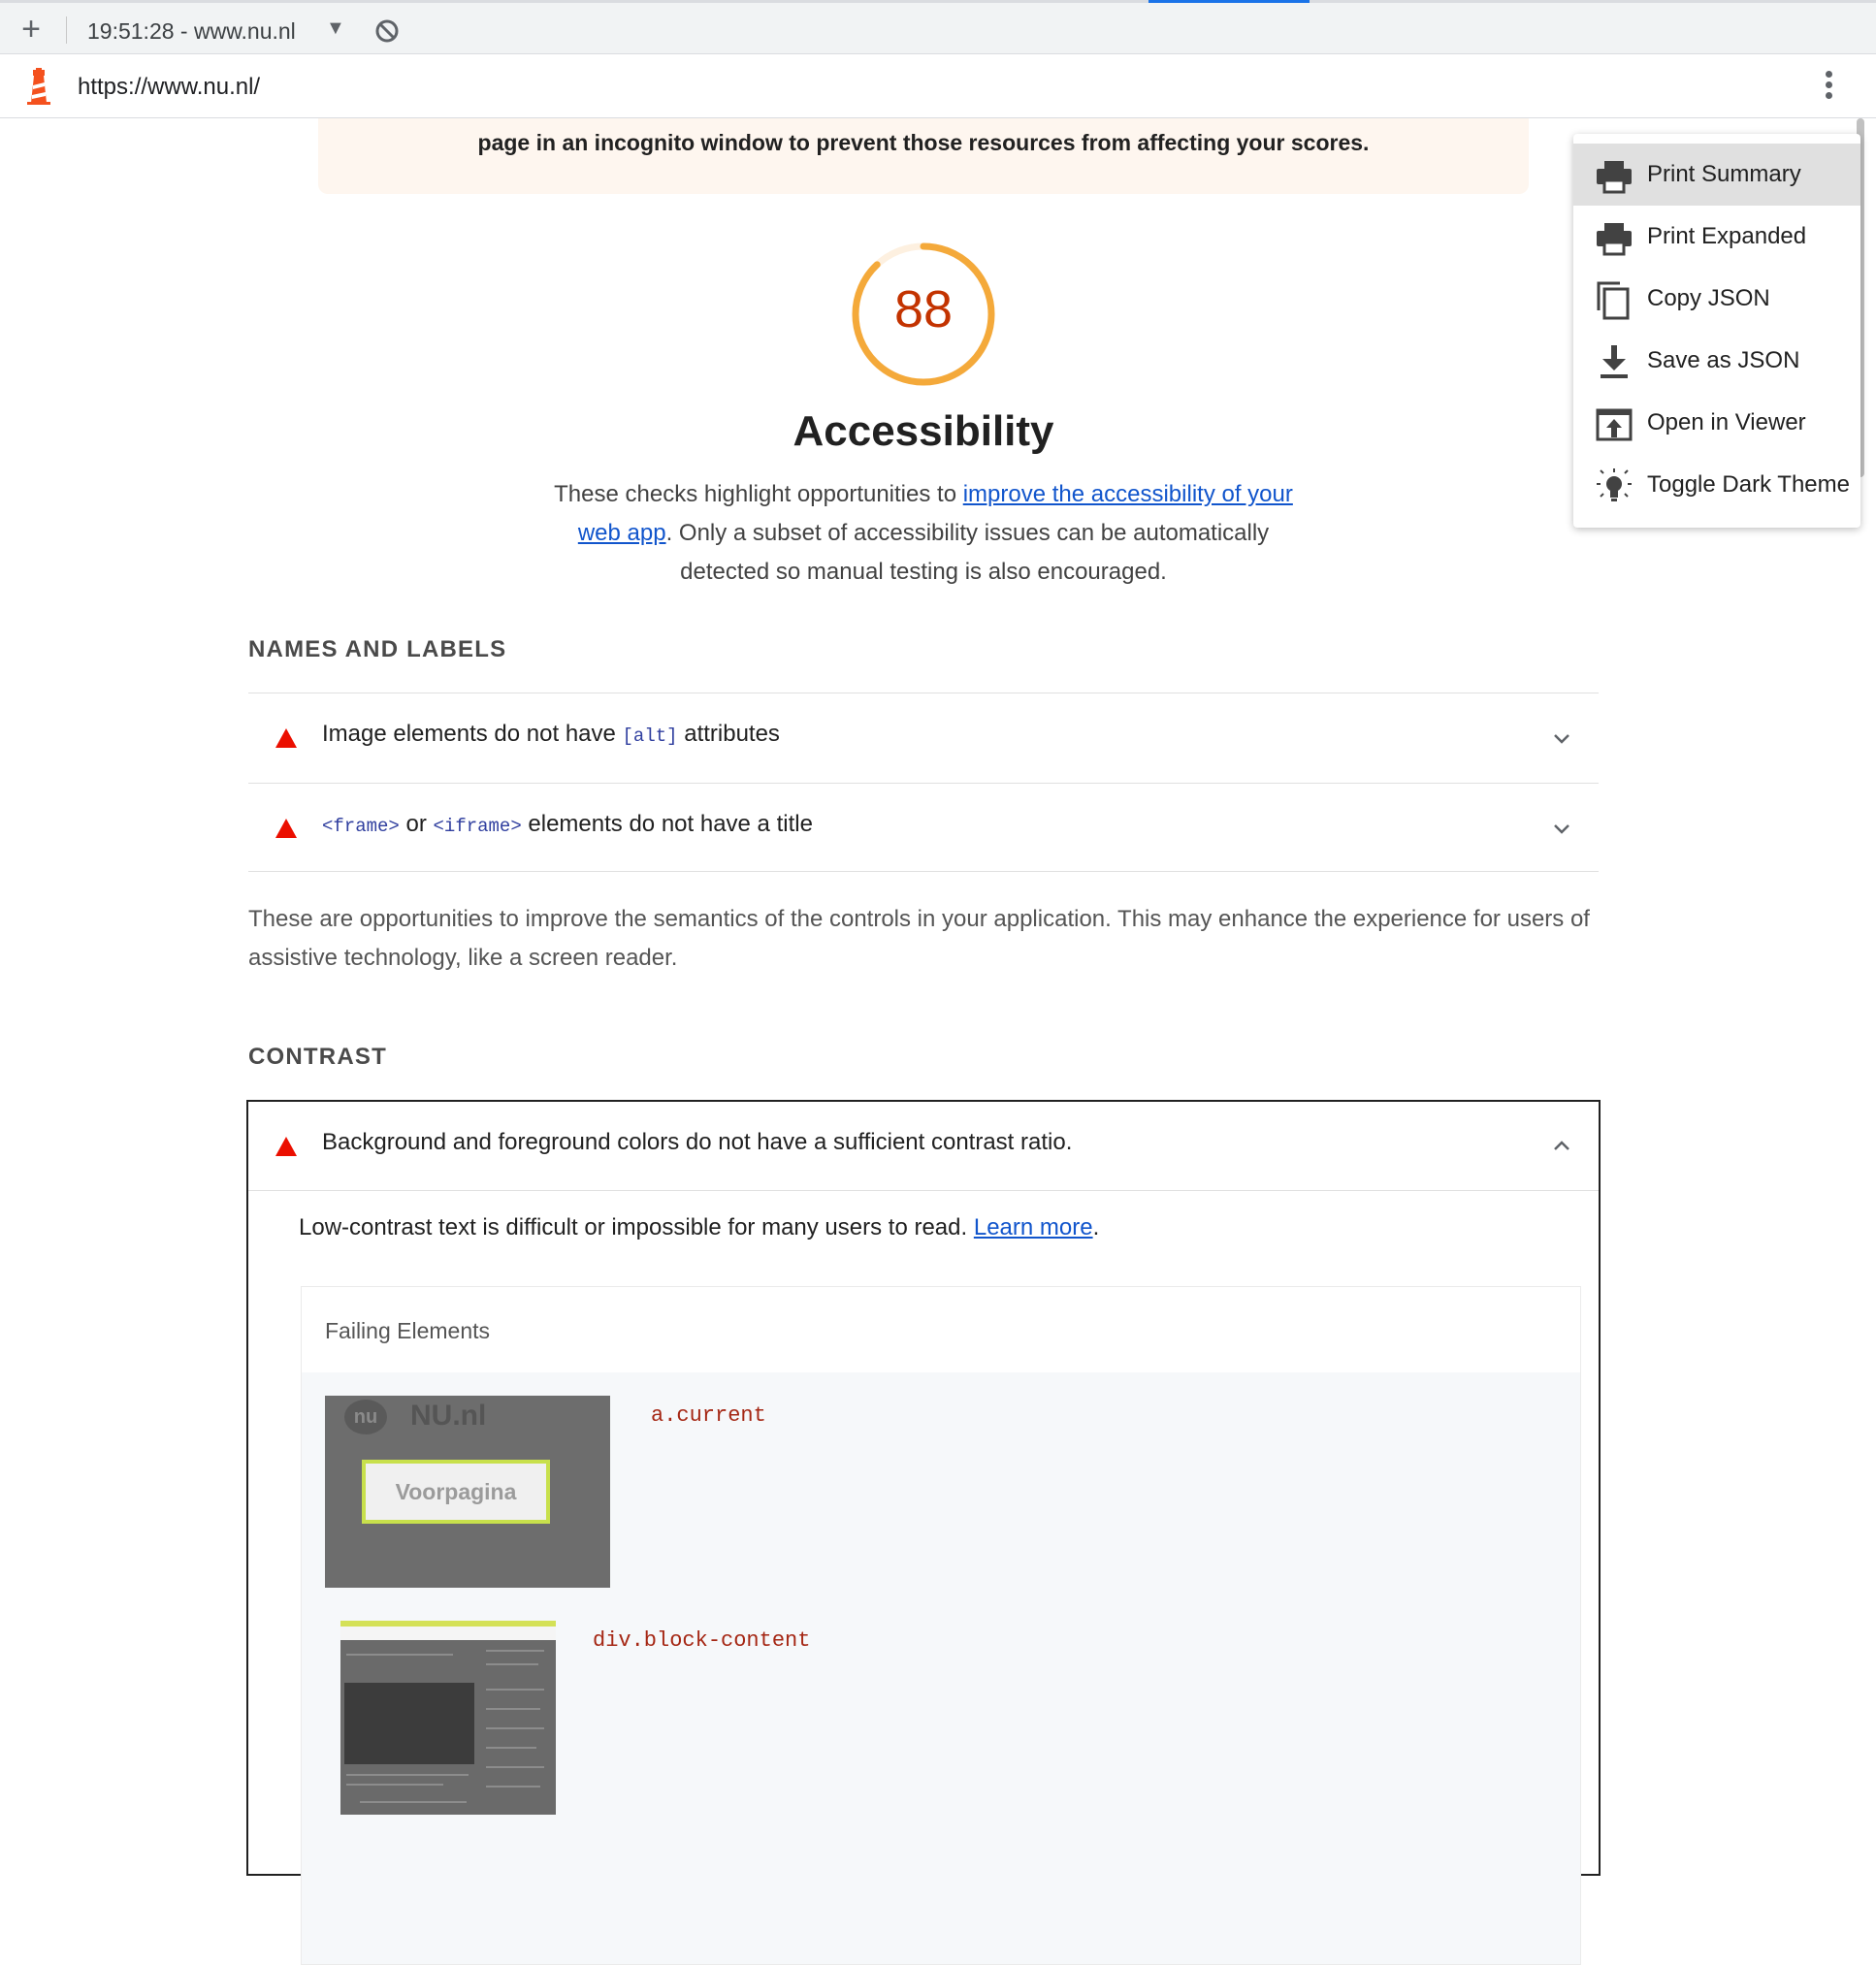 The image size is (1876, 1965). I want to click on snippet-brand: NU.nl, so click(448, 1416).